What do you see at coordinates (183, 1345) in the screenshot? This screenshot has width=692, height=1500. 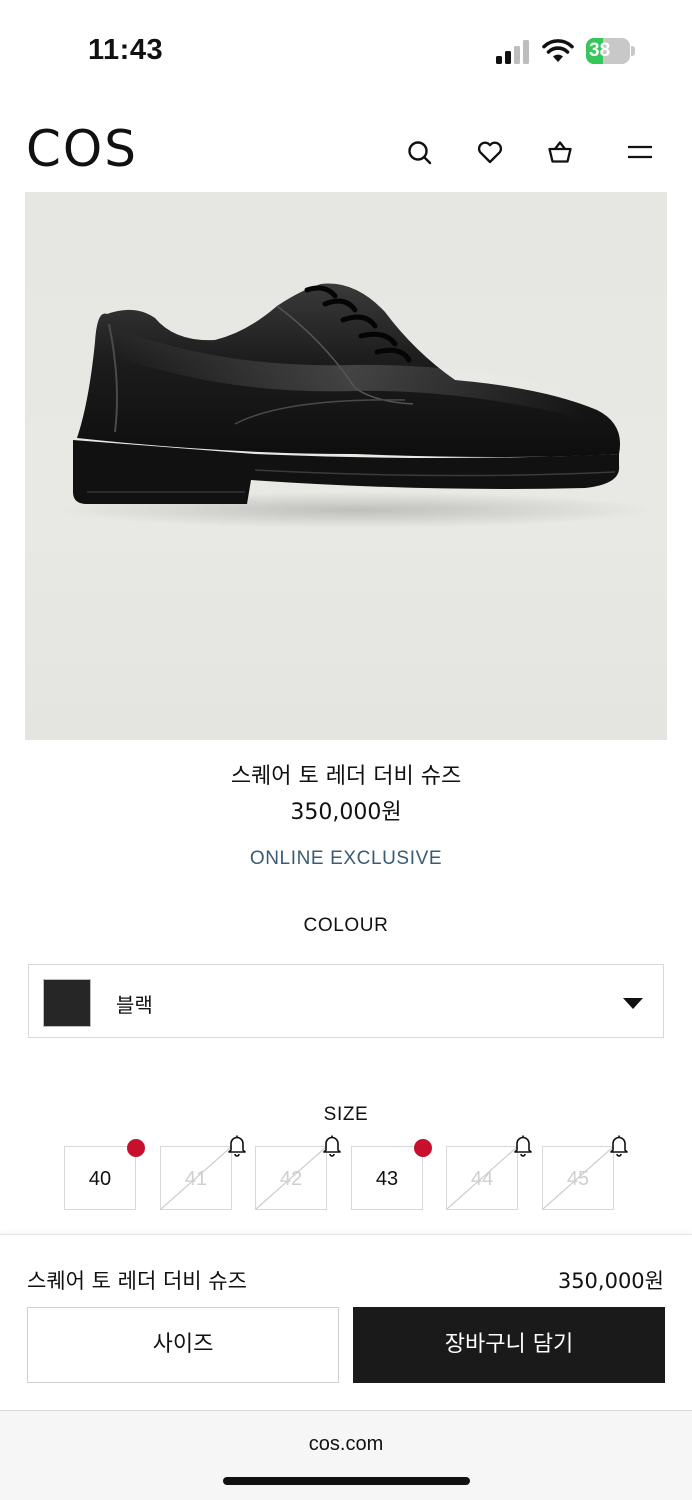 I see `select-size-button: 사이즈` at bounding box center [183, 1345].